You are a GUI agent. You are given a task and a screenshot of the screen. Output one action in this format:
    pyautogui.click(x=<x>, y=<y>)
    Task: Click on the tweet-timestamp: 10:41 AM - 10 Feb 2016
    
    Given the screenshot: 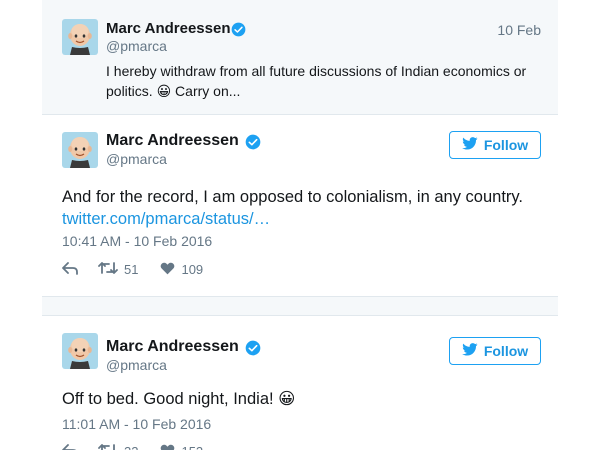 What is the action you would take?
    pyautogui.click(x=137, y=241)
    